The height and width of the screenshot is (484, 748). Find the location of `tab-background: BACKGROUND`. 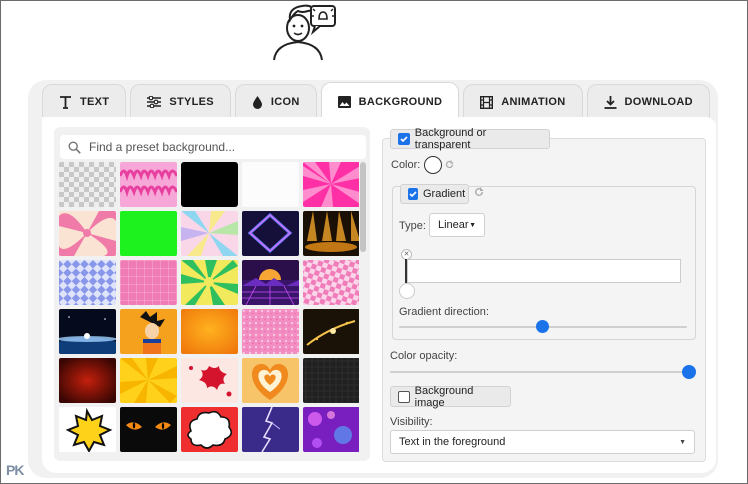

tab-background: BACKGROUND is located at coordinates (390, 101).